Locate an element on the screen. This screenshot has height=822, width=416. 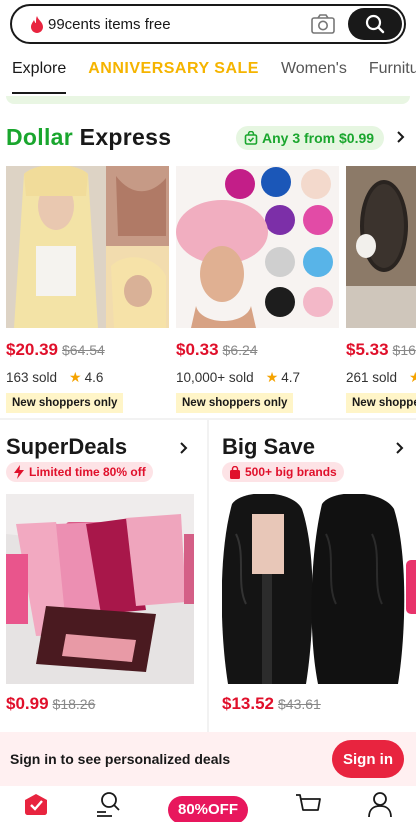
promo-80-off: 80%OFF is located at coordinates (208, 809).